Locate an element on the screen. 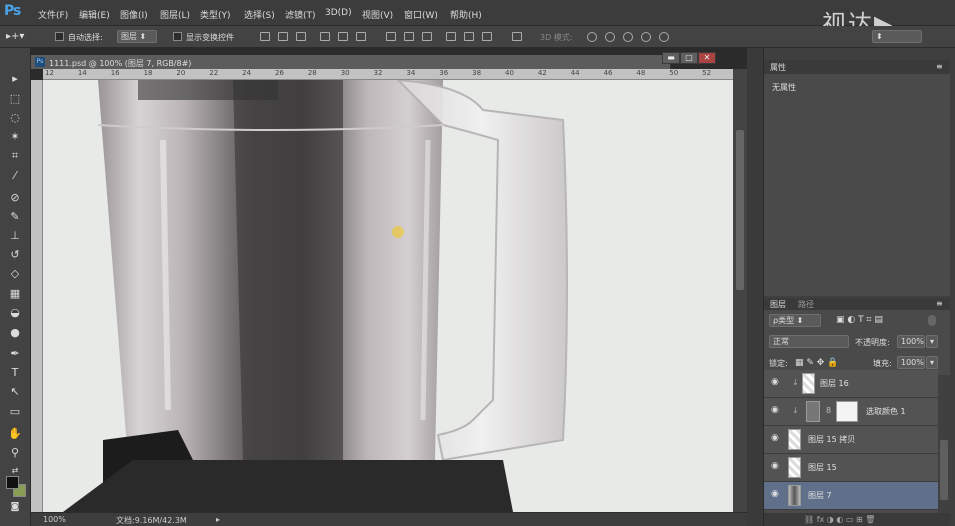 The image size is (955, 526). fill-dropdown-arrow: ▾ is located at coordinates (932, 362).